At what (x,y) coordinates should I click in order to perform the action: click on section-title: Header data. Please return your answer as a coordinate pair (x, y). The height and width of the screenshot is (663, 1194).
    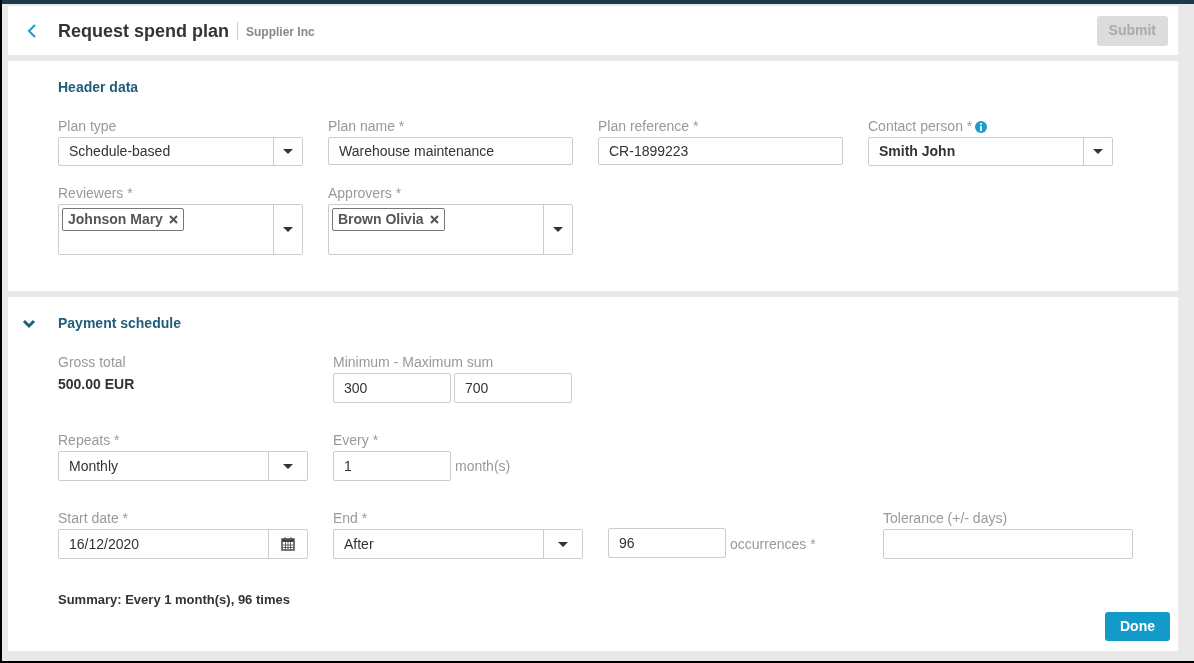
    Looking at the image, I should click on (99, 87).